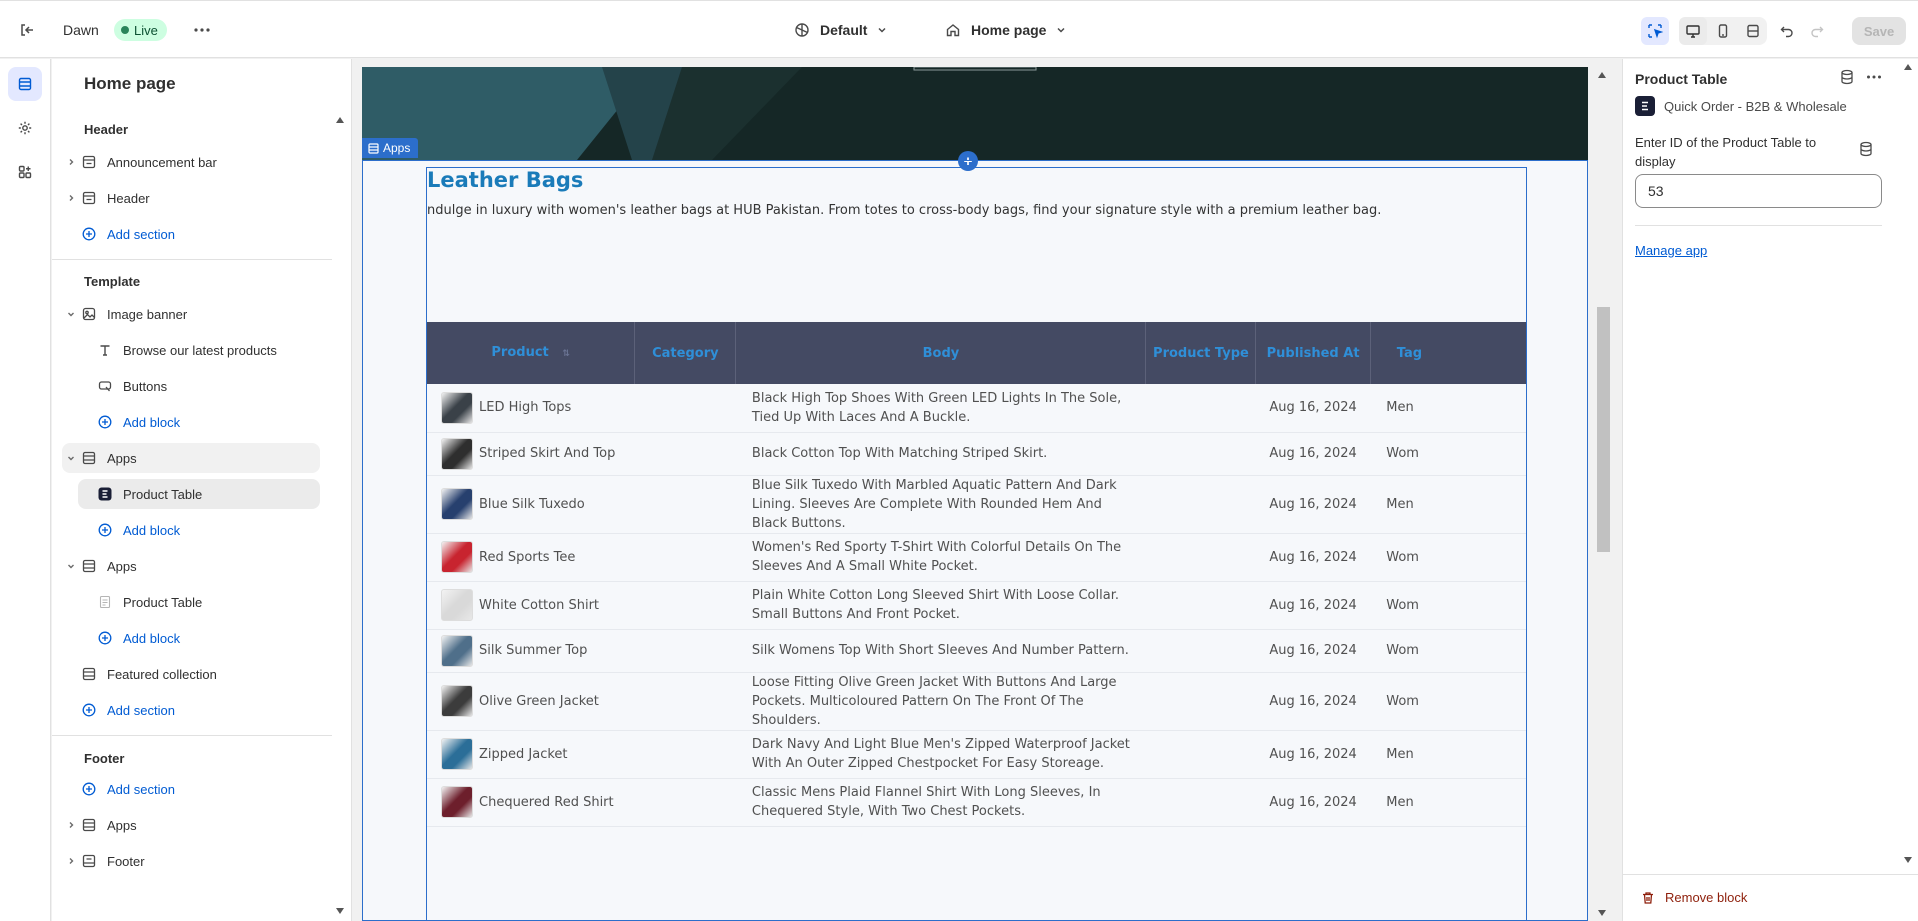 The image size is (1918, 921). I want to click on sidebar-item-footer: Footer, so click(191, 861).